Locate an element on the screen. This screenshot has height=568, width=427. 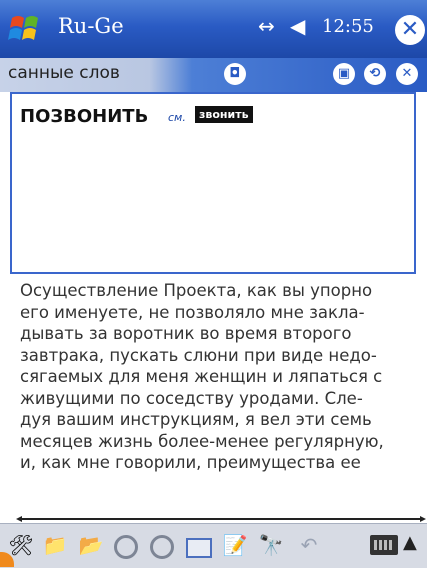
keyboard-icon is located at coordinates (384, 545).